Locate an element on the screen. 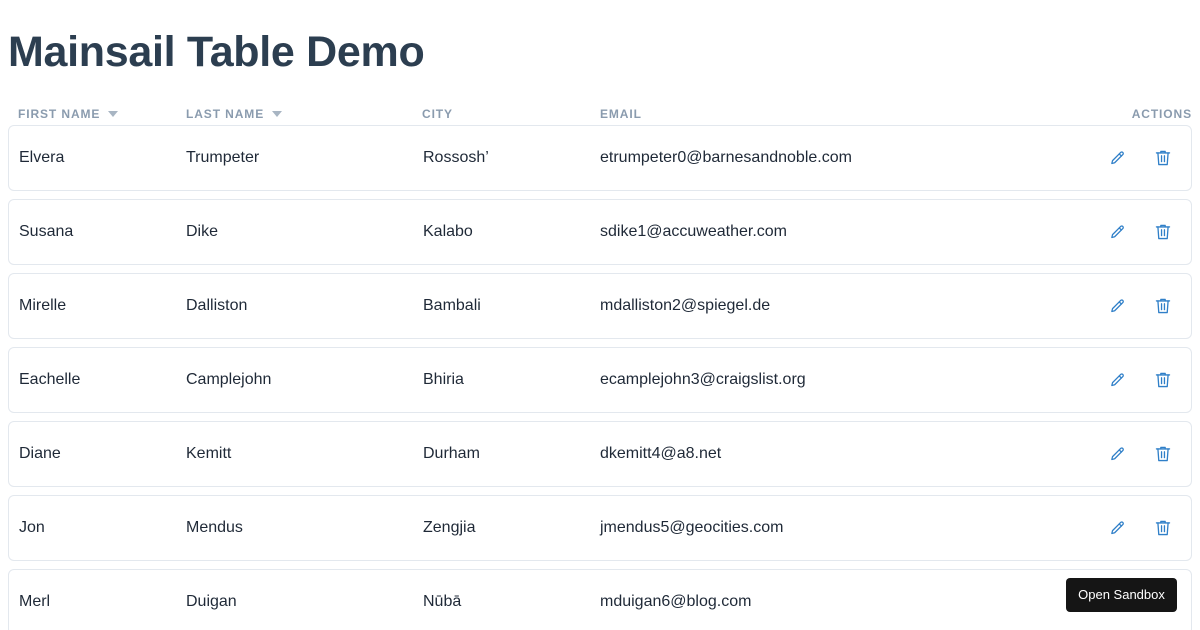 This screenshot has width=1200, height=630. column-header-email: EMAIL is located at coordinates (621, 114).